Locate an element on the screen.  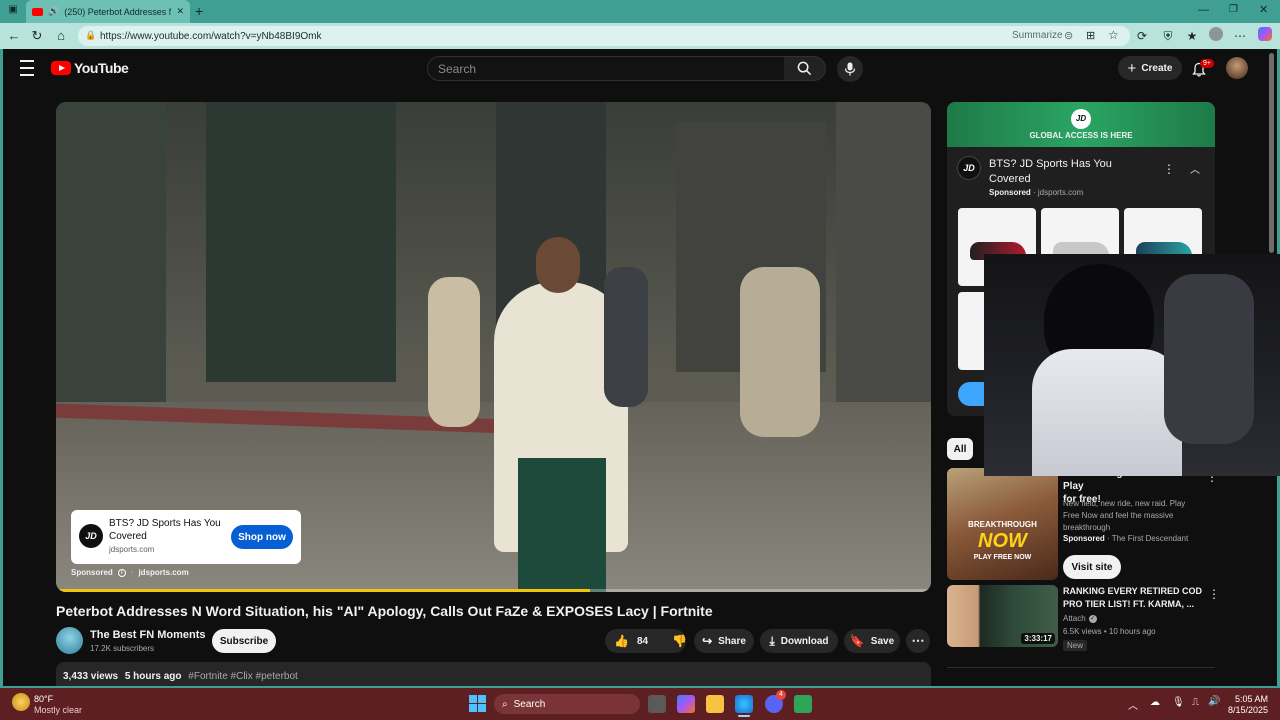
share-button: ↪ Share is located at coordinates (724, 641).